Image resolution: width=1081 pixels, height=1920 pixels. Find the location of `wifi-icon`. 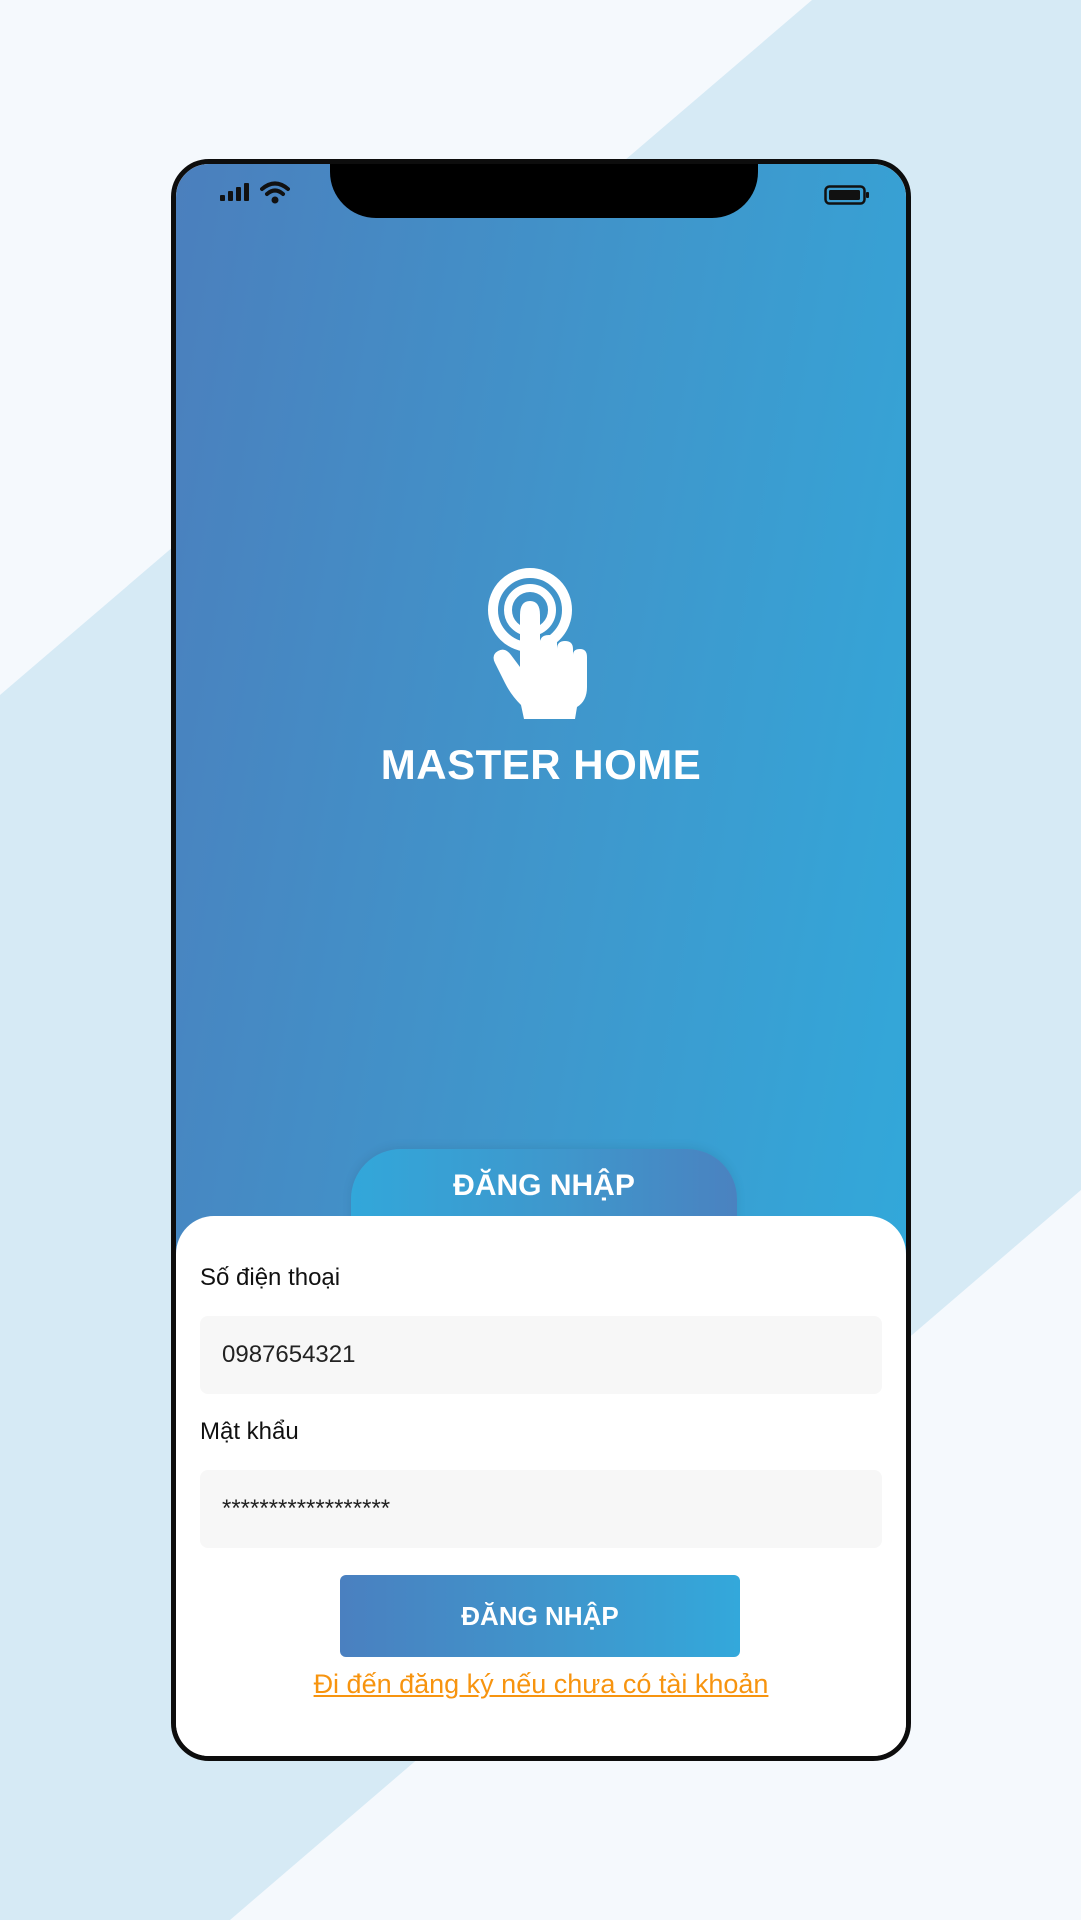

wifi-icon is located at coordinates (275, 192).